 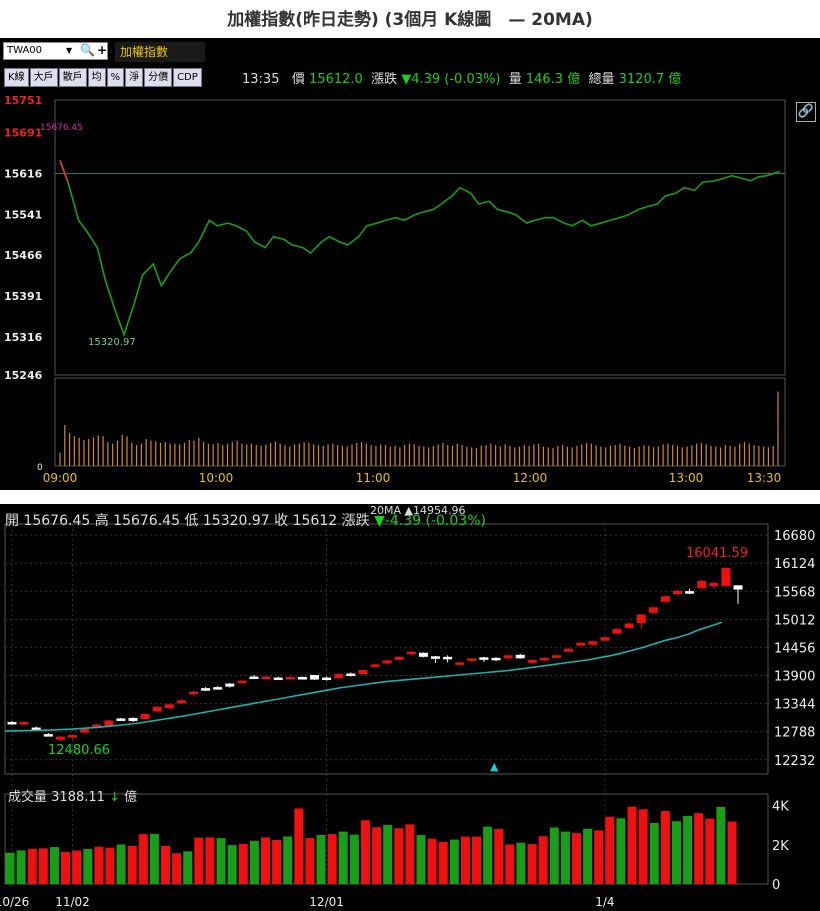 I want to click on y-tick-label: 14456, so click(x=794, y=648).